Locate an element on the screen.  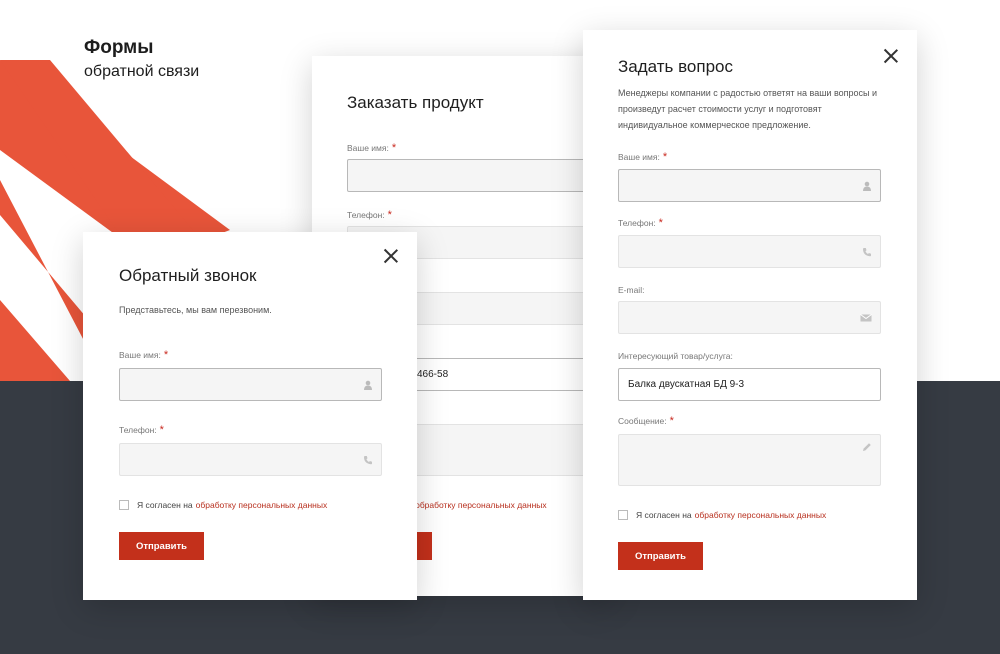
question-privacy-link: обработку персональных данных is located at coordinates (761, 515).